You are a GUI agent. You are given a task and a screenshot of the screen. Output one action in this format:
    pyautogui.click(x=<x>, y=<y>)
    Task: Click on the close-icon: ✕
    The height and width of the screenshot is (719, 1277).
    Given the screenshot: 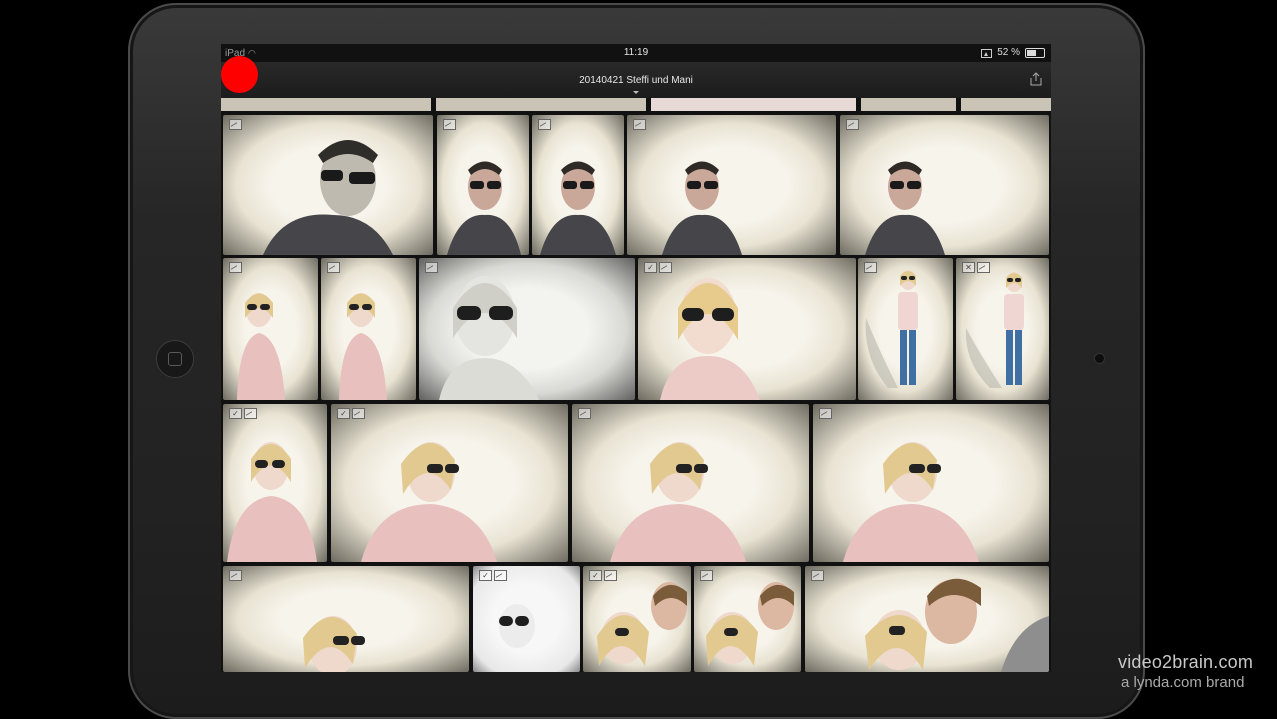 What is the action you would take?
    pyautogui.click(x=968, y=267)
    